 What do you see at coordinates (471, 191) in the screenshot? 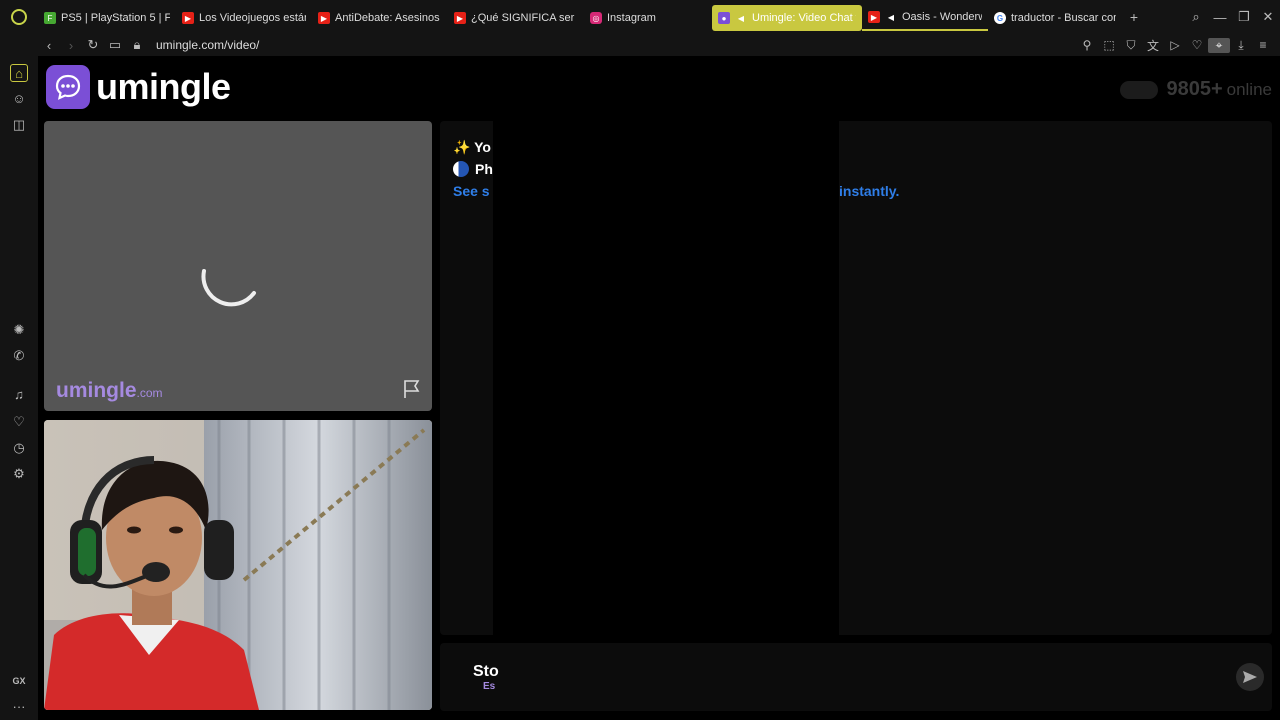
I see `chat-message-link: See s` at bounding box center [471, 191].